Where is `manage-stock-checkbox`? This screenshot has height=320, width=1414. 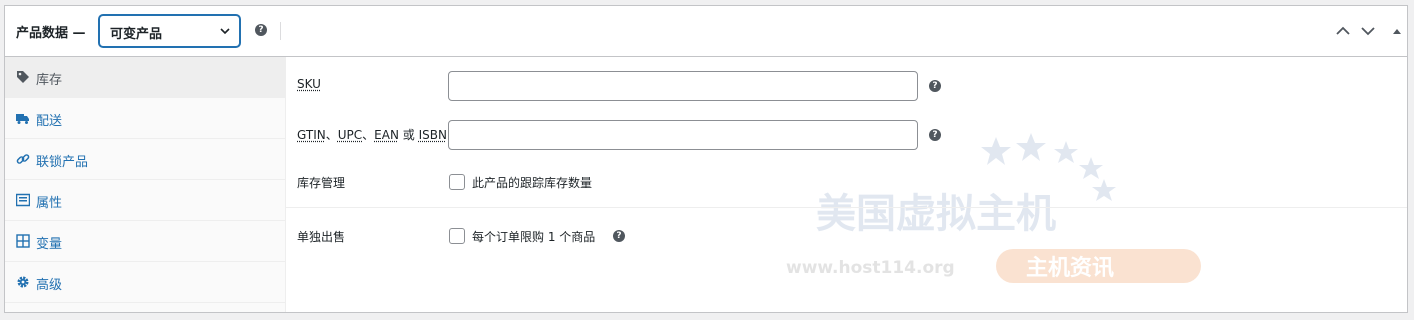 manage-stock-checkbox is located at coordinates (457, 182).